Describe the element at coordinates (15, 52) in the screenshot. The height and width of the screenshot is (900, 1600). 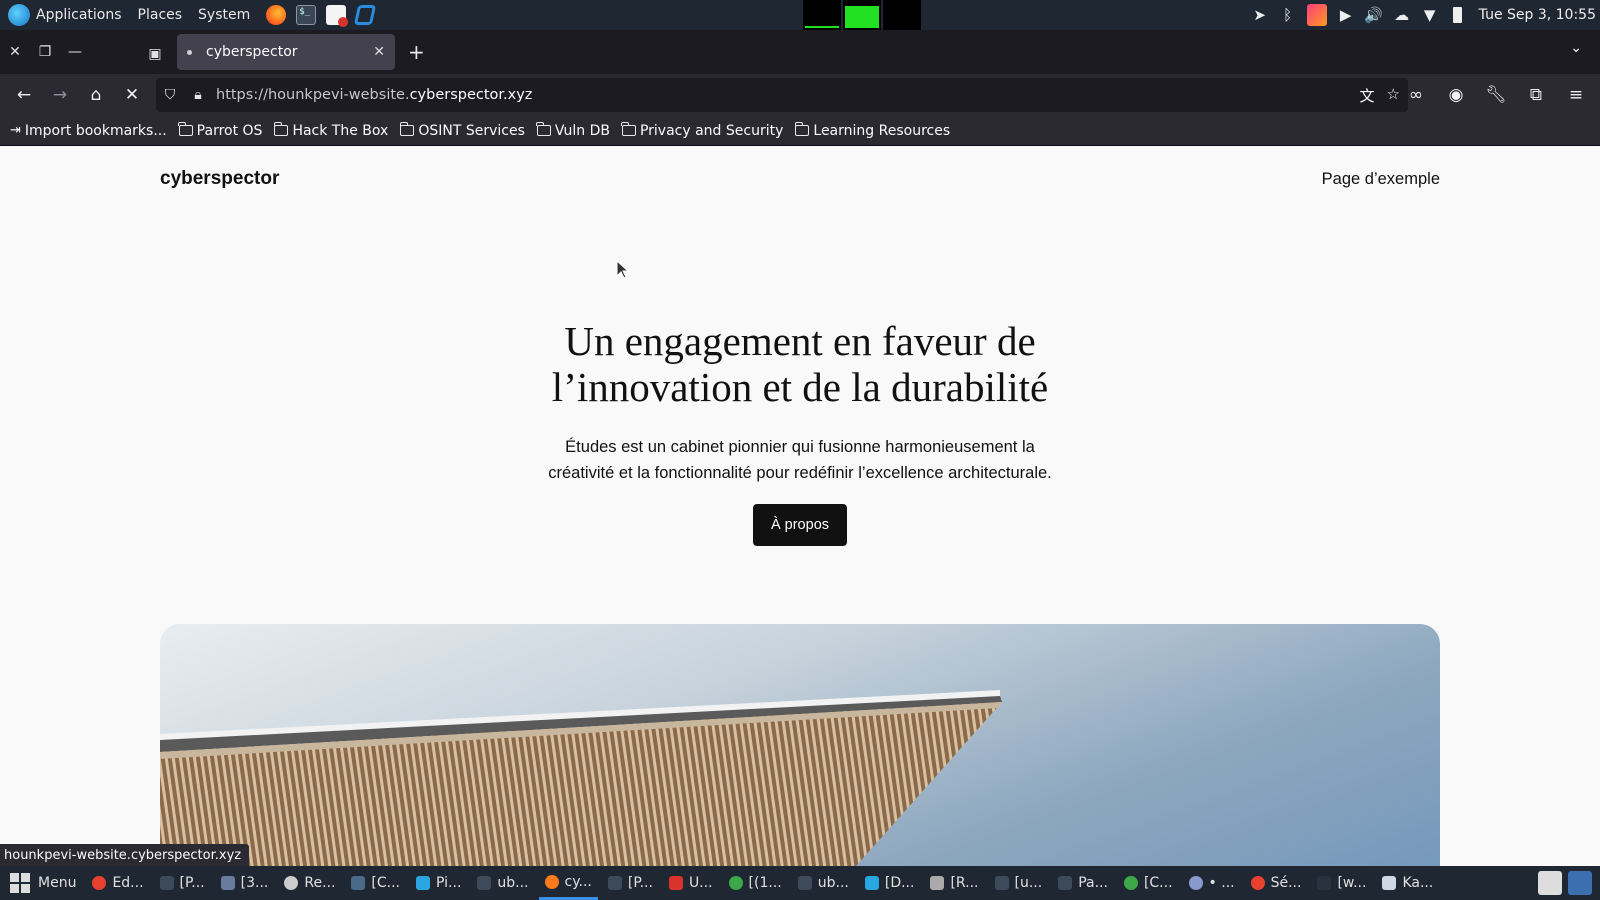
I see `window-close-icon: ✕` at that location.